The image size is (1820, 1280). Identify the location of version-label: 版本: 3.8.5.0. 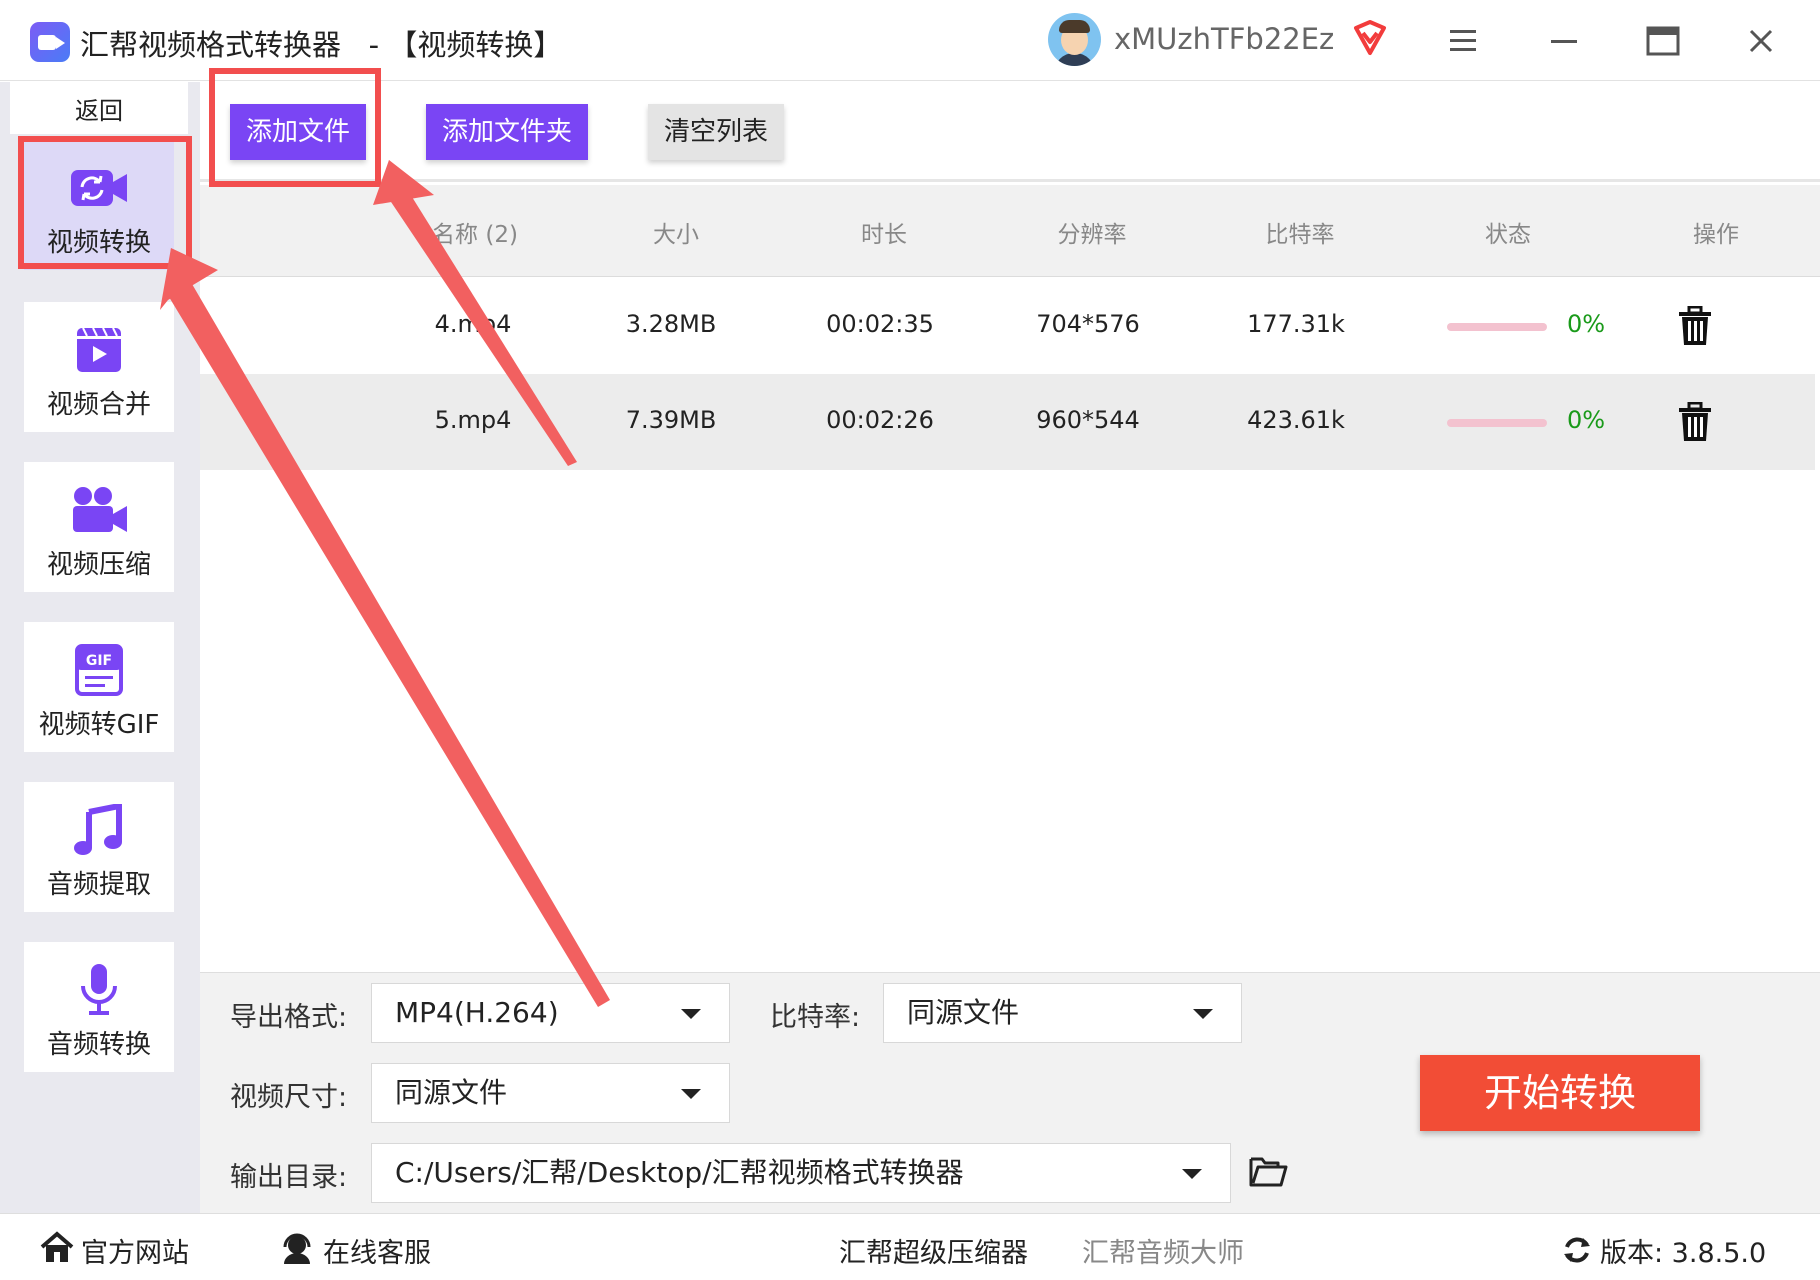
(1683, 1253).